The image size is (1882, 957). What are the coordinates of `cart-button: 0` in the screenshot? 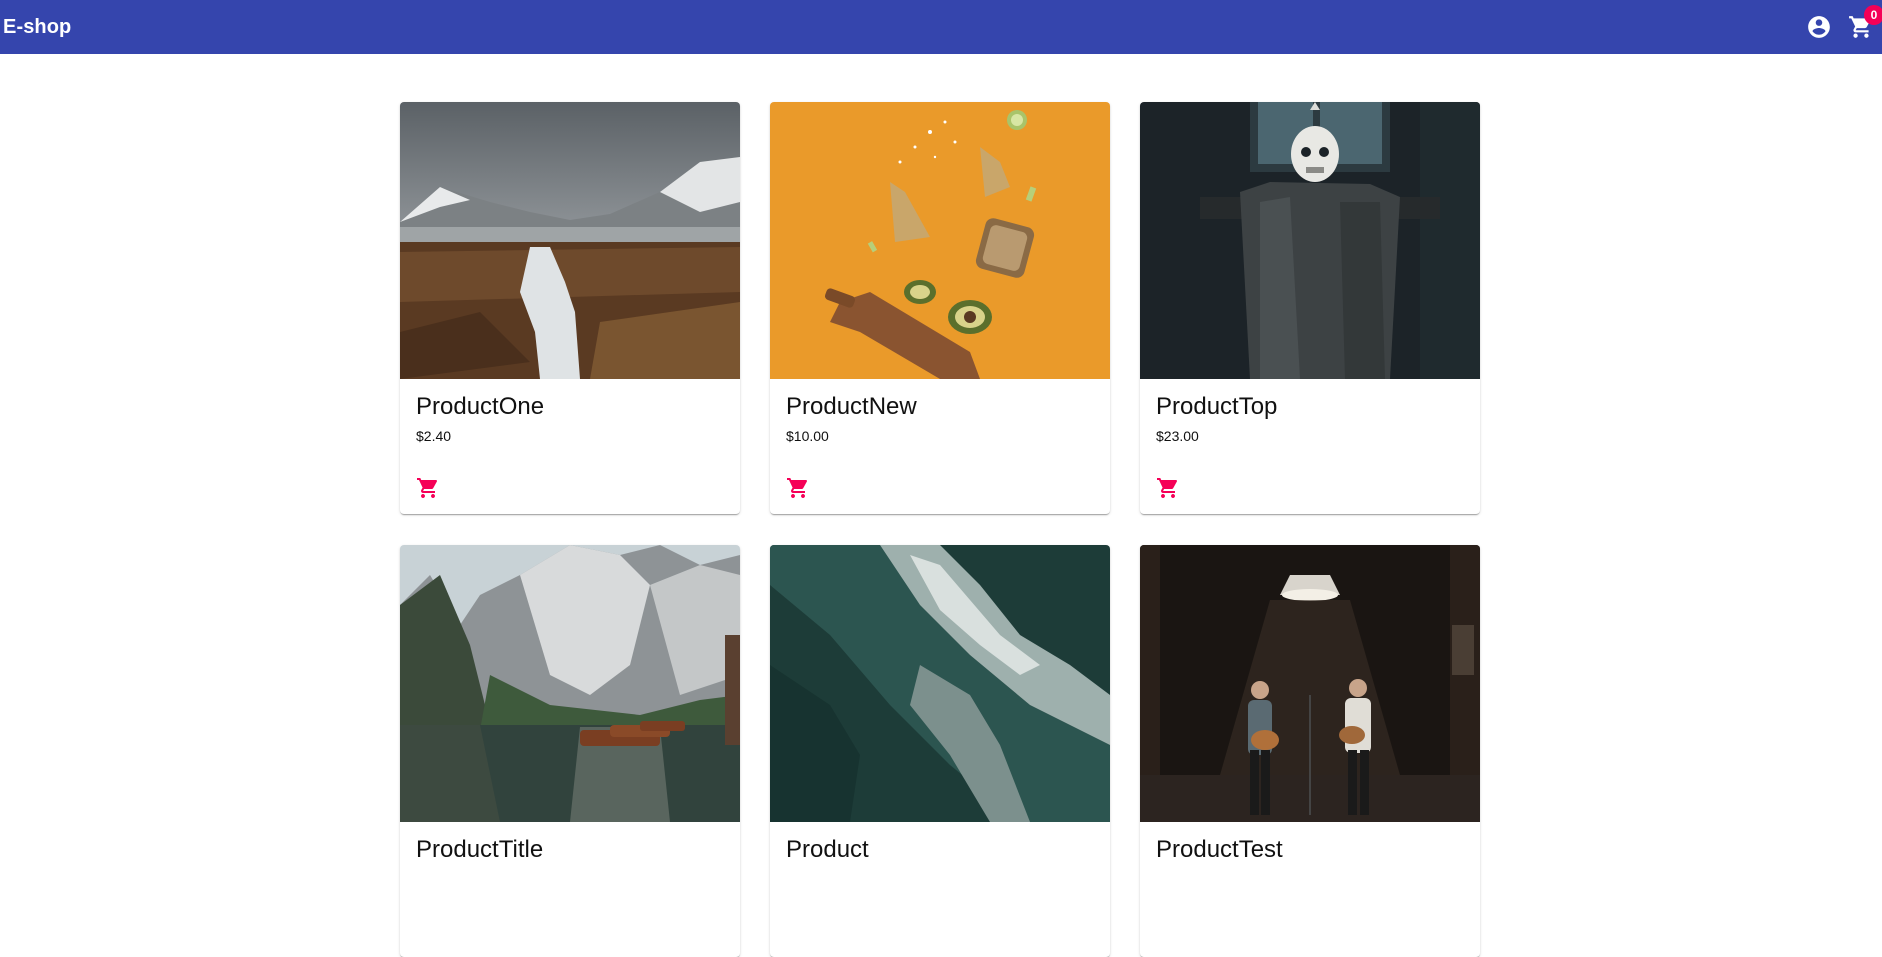 It's located at (1861, 26).